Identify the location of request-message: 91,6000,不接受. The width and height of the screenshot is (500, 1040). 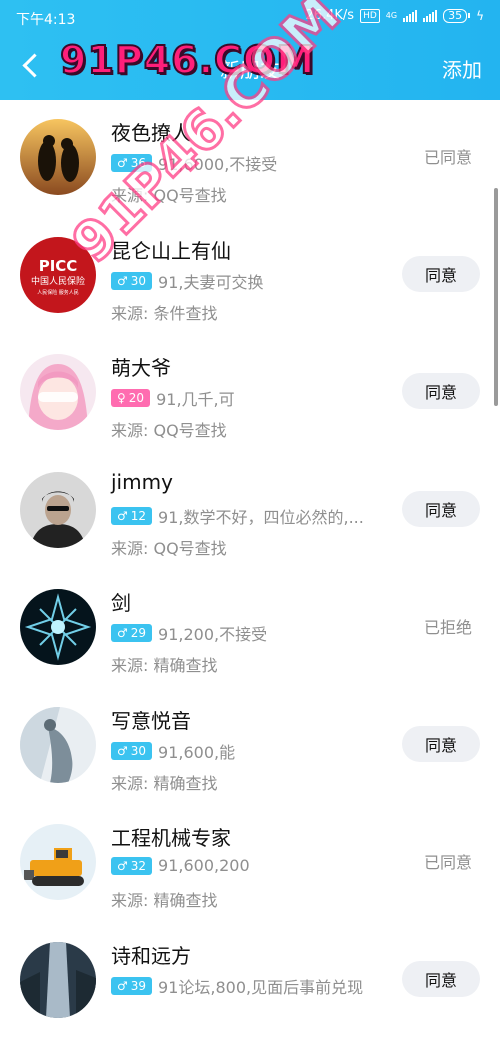
(217, 163).